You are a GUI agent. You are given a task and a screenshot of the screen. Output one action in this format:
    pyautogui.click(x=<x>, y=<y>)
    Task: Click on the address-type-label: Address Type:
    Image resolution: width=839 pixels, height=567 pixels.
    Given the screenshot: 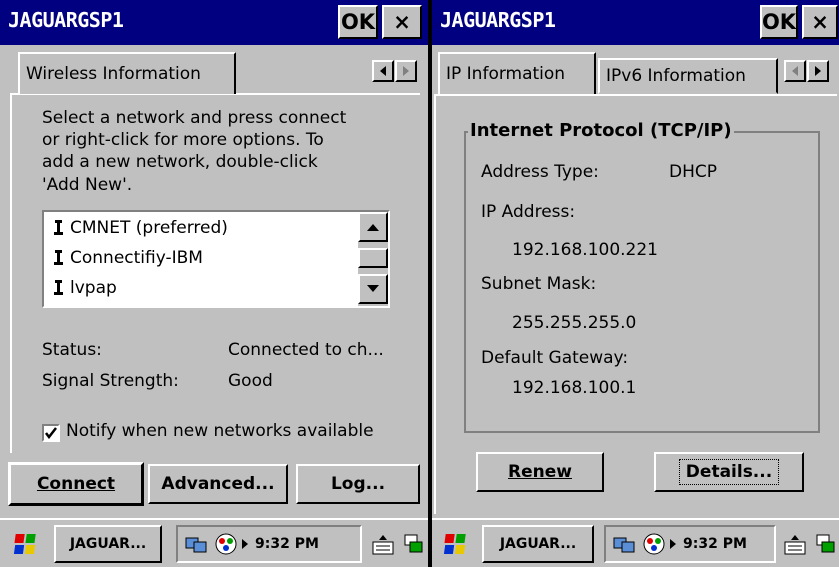 What is the action you would take?
    pyautogui.click(x=540, y=172)
    